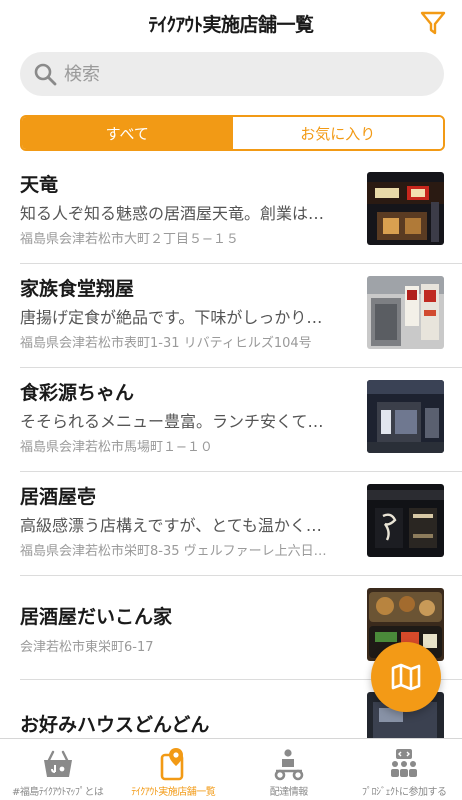 The height and width of the screenshot is (800, 462). Describe the element at coordinates (57, 763) in the screenshot. I see `basket-icon` at that location.